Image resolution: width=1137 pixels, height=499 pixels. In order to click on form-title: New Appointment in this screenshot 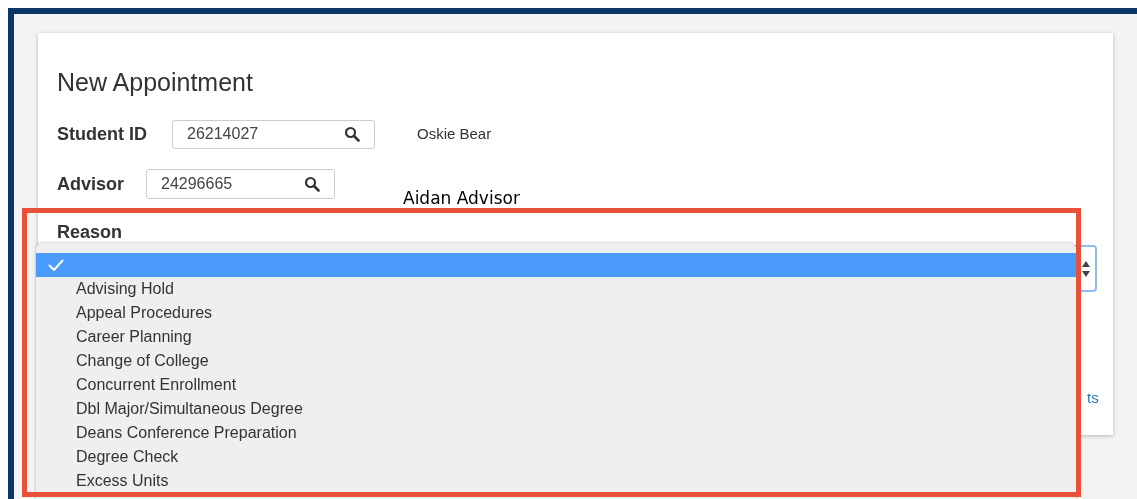, I will do `click(155, 82)`.